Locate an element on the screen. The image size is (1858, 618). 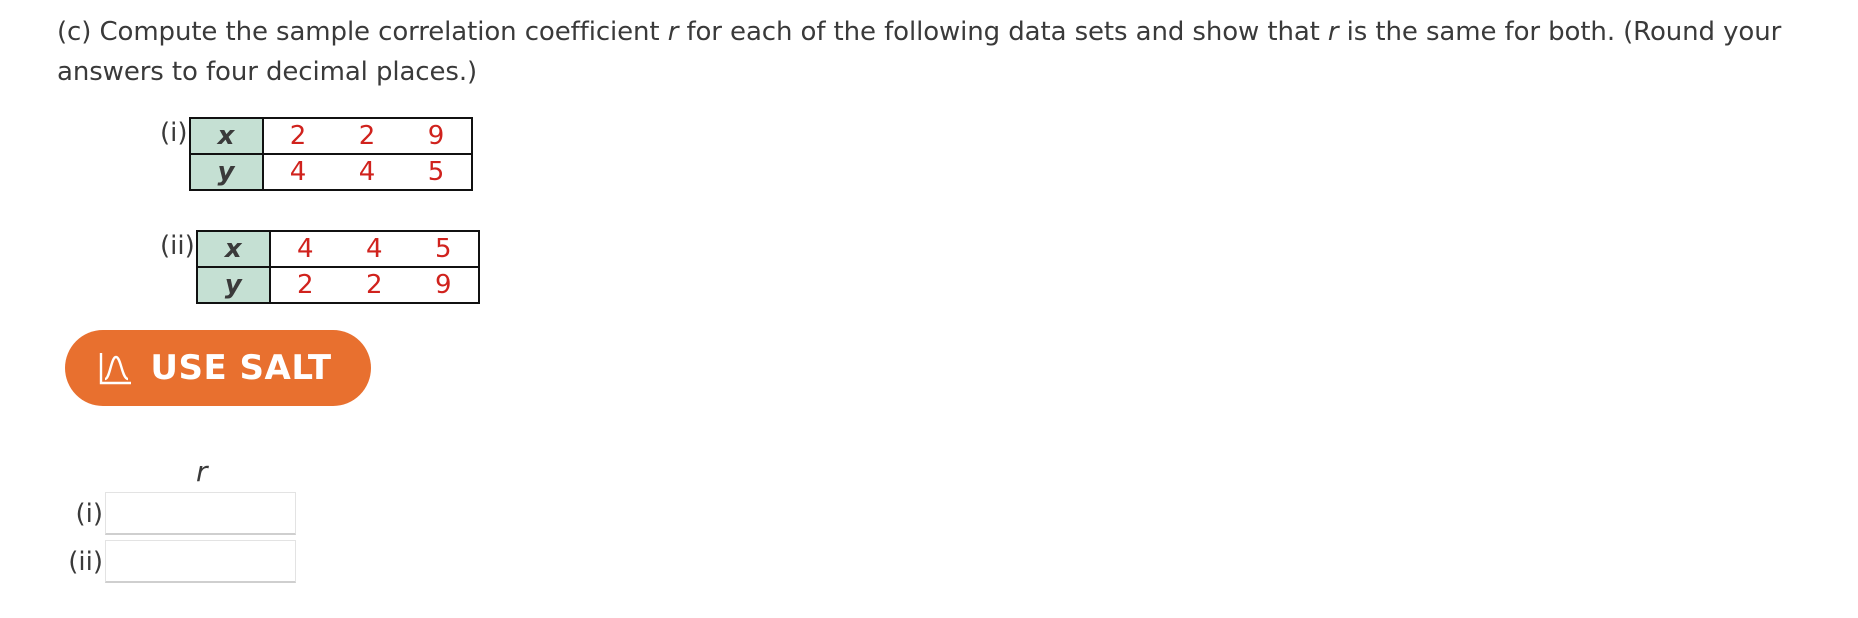
dataset-ii: (ii) x 4 4 5 y 2 2 9 is located at coordinates (320, 267).